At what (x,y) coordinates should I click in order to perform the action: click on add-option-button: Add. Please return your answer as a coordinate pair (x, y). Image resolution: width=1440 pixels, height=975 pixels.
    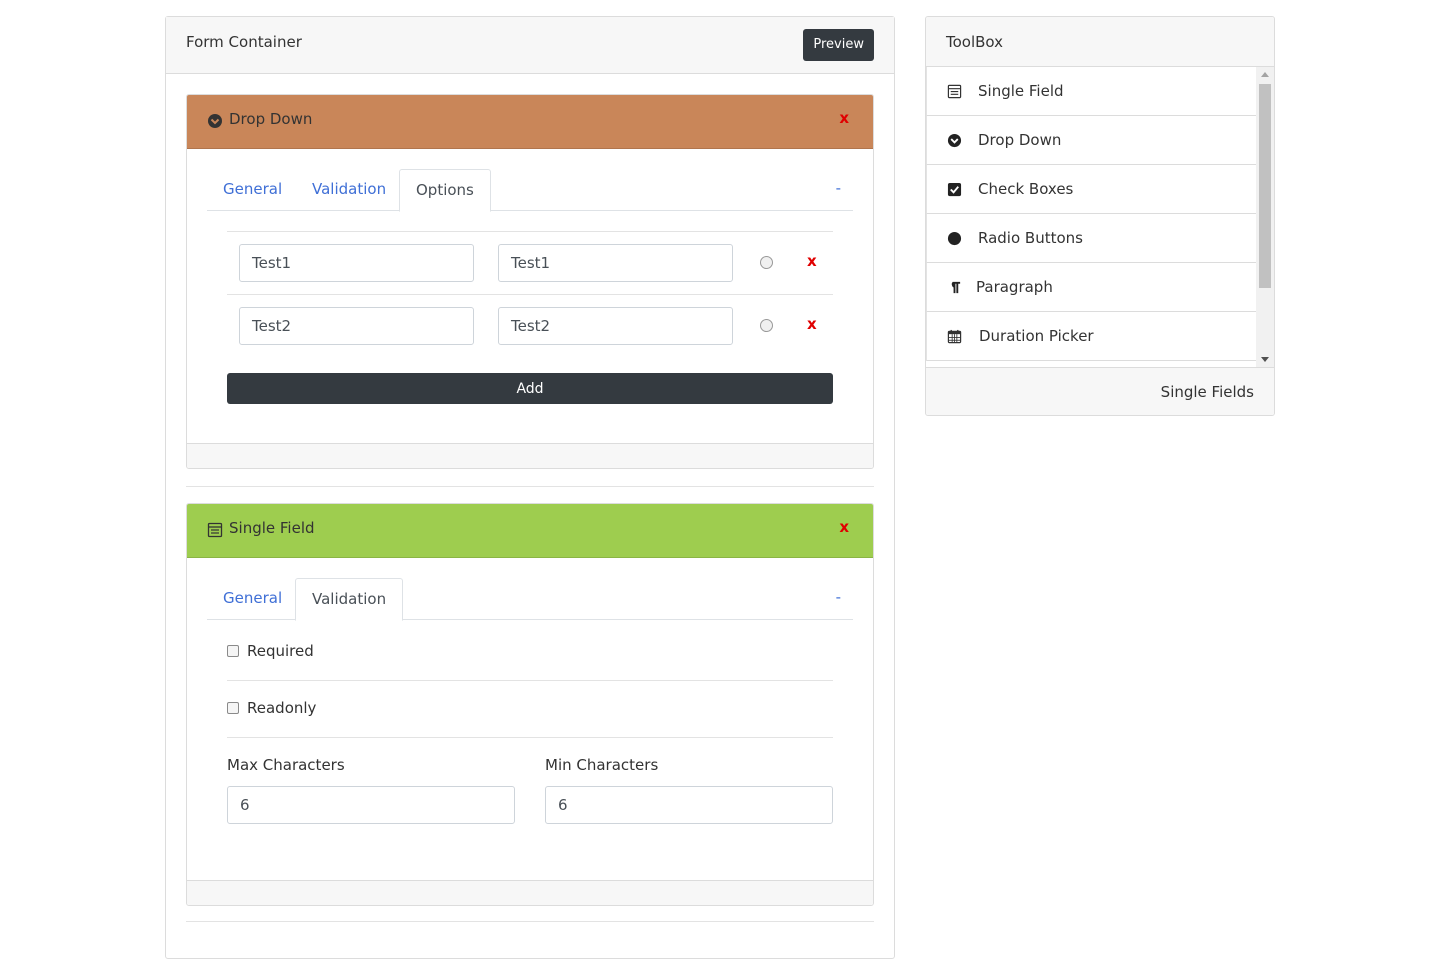
    Looking at the image, I should click on (530, 388).